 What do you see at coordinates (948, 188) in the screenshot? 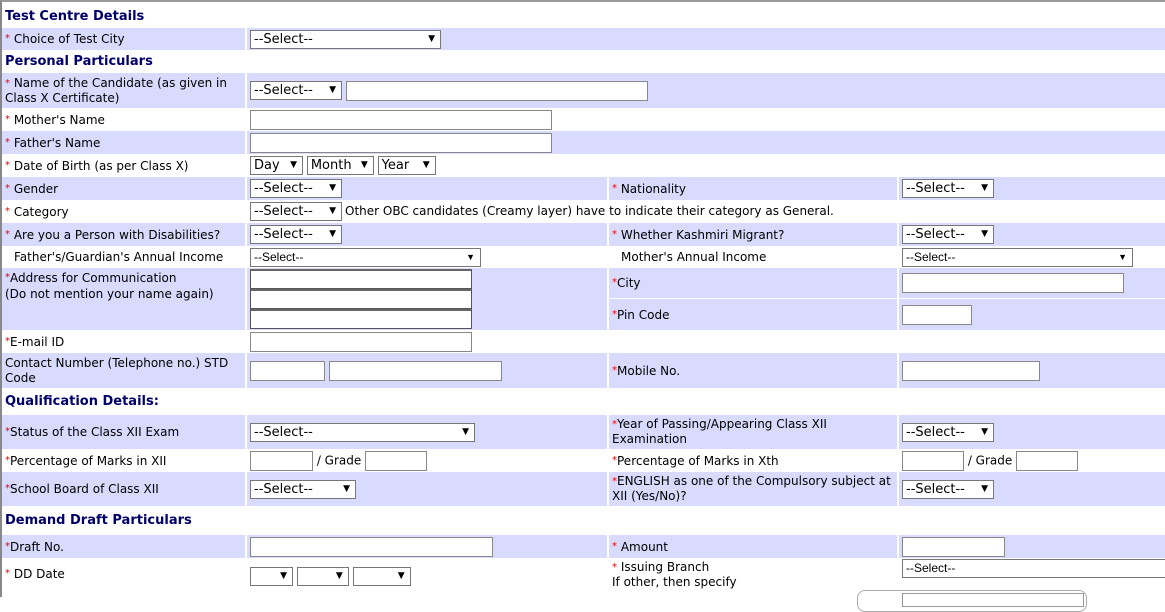
I see `nationality-select: --Select-- ▼` at bounding box center [948, 188].